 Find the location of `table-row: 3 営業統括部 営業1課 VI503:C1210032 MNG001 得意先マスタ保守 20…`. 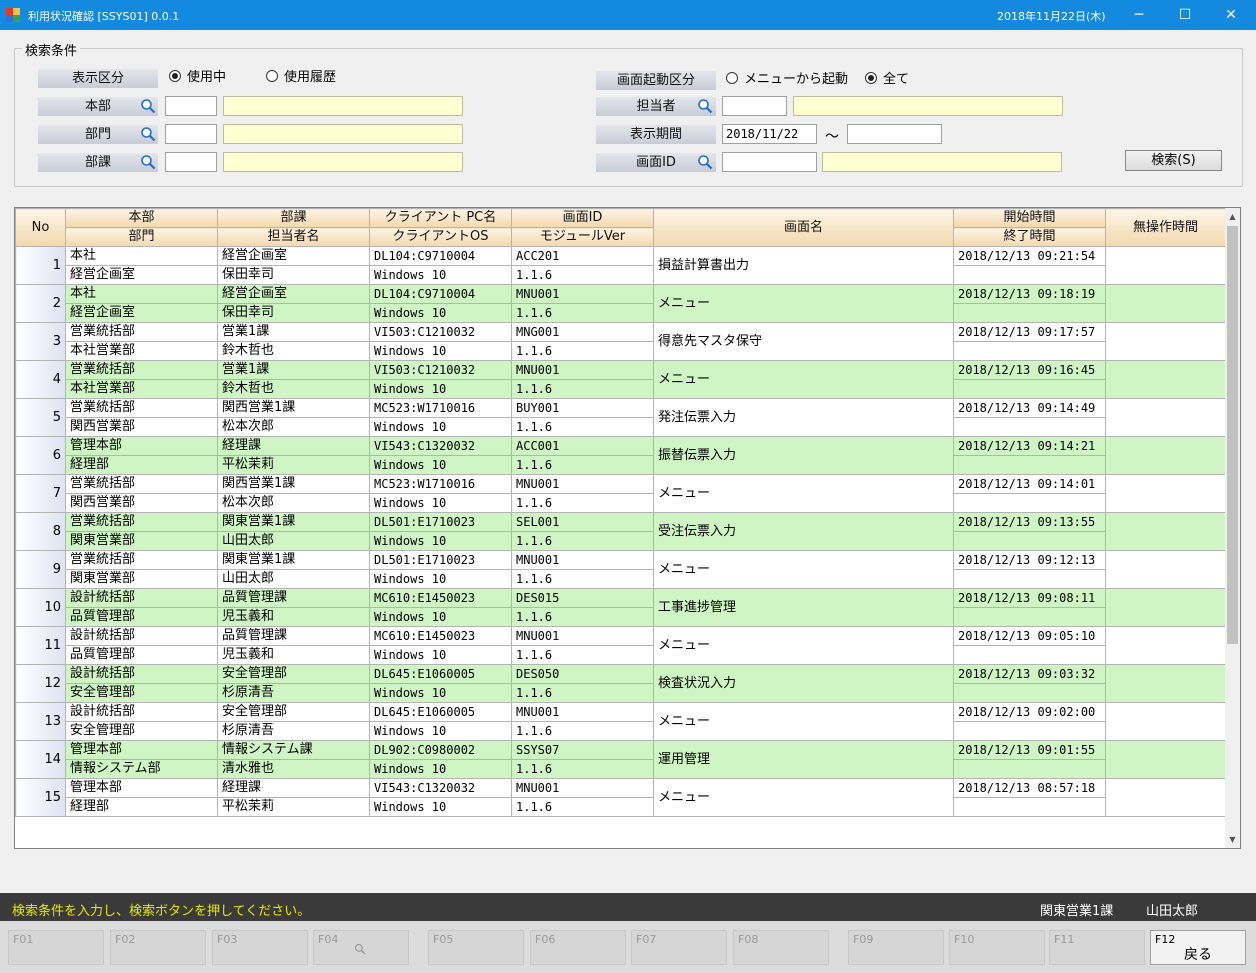

table-row: 3 営業統括部 営業1課 VI503:C1210032 MNG001 得意先マスタ保守 20… is located at coordinates (620, 341).